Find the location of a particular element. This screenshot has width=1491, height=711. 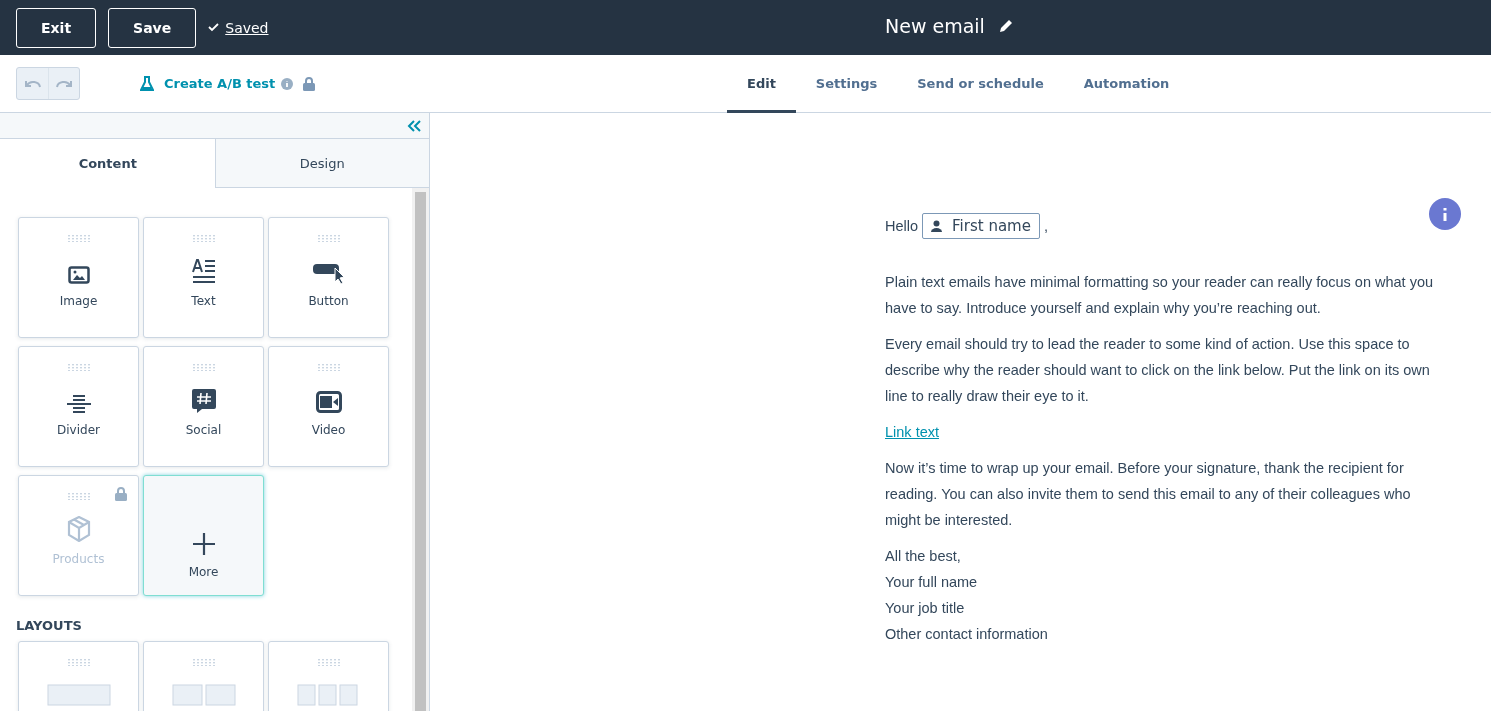

module-tile: Image is located at coordinates (78, 277).